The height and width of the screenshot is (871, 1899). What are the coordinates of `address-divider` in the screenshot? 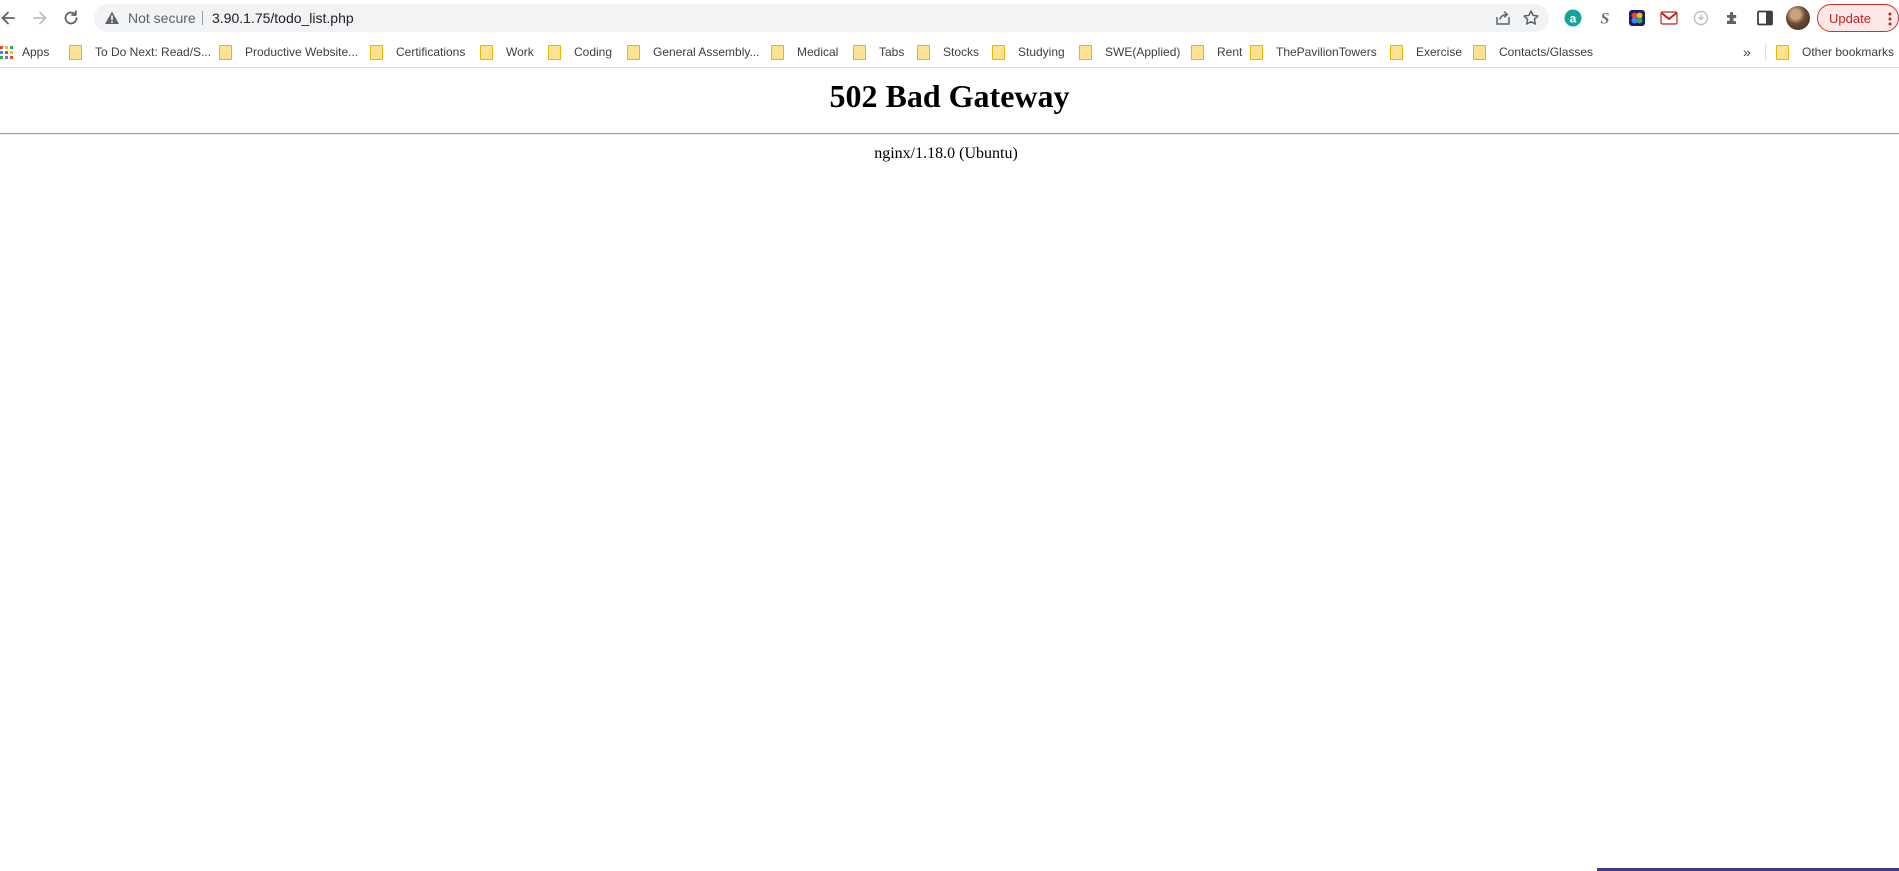 It's located at (202, 18).